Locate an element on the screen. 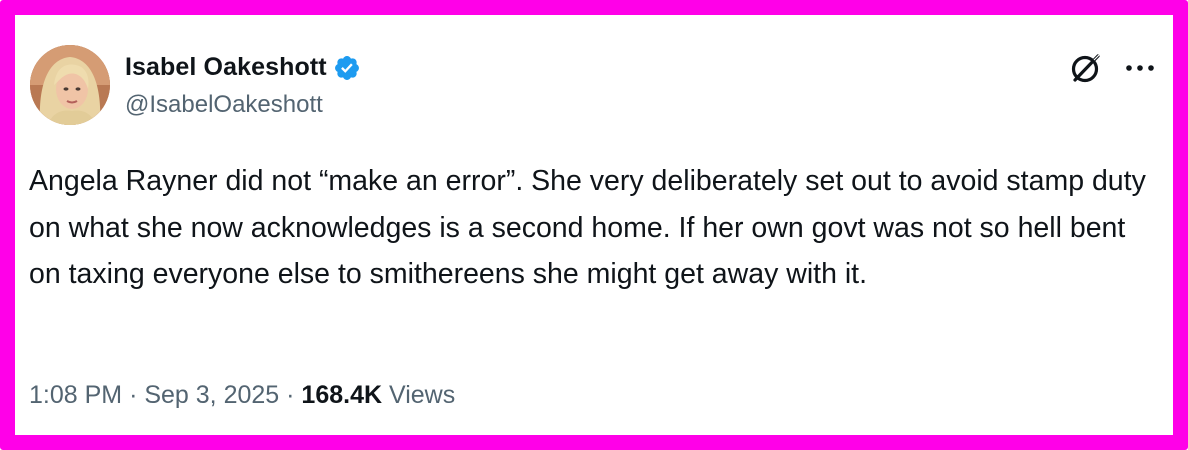 This screenshot has height=450, width=1188. author-name-row: Isabel Oakeshott is located at coordinates (243, 67).